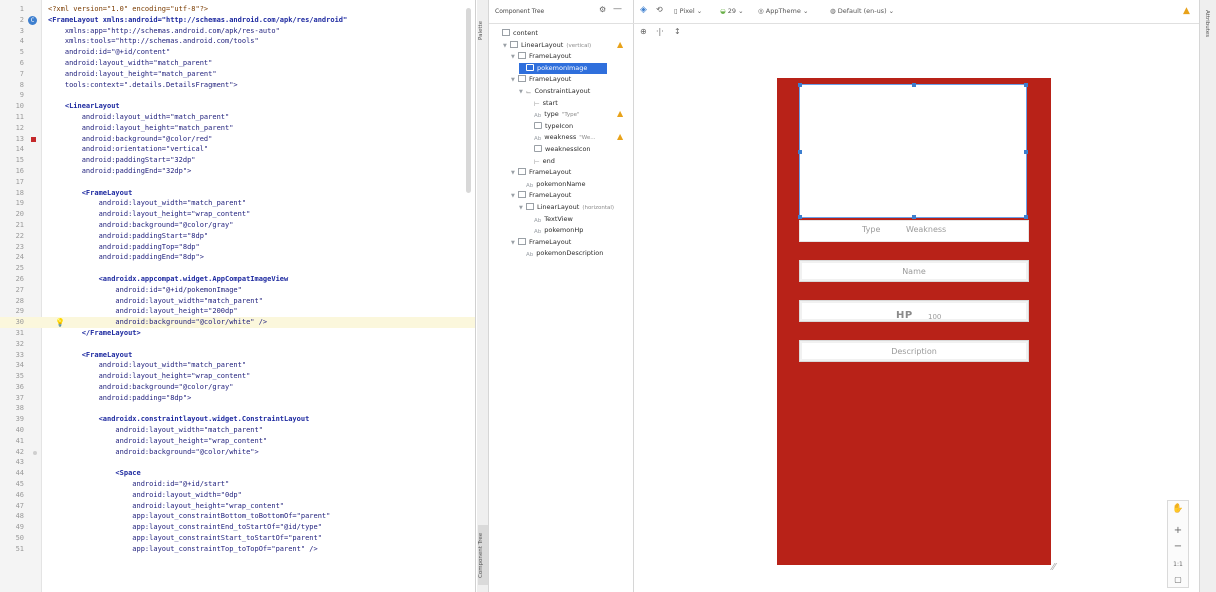  Describe the element at coordinates (1207, 32) in the screenshot. I see `attributes-tab: Attributes` at that location.